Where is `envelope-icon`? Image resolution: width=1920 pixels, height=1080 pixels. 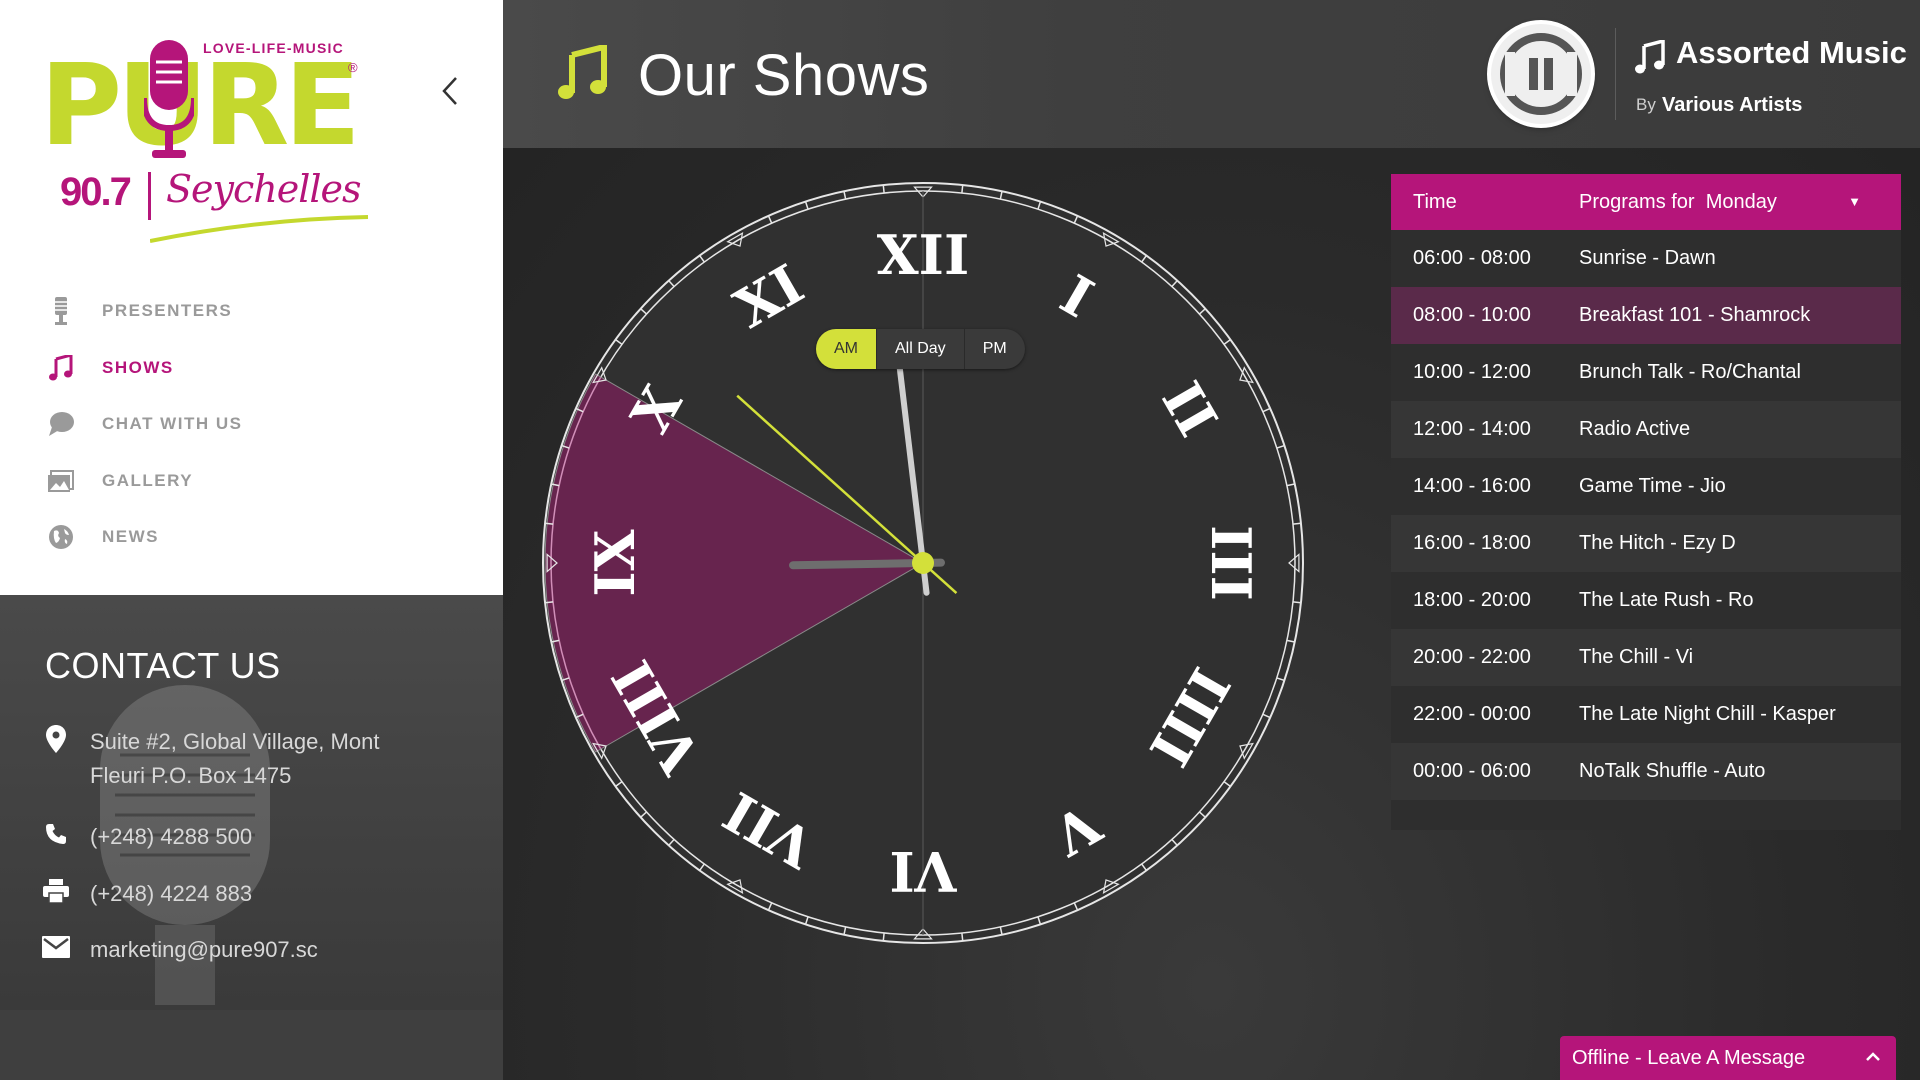
envelope-icon is located at coordinates (56, 947).